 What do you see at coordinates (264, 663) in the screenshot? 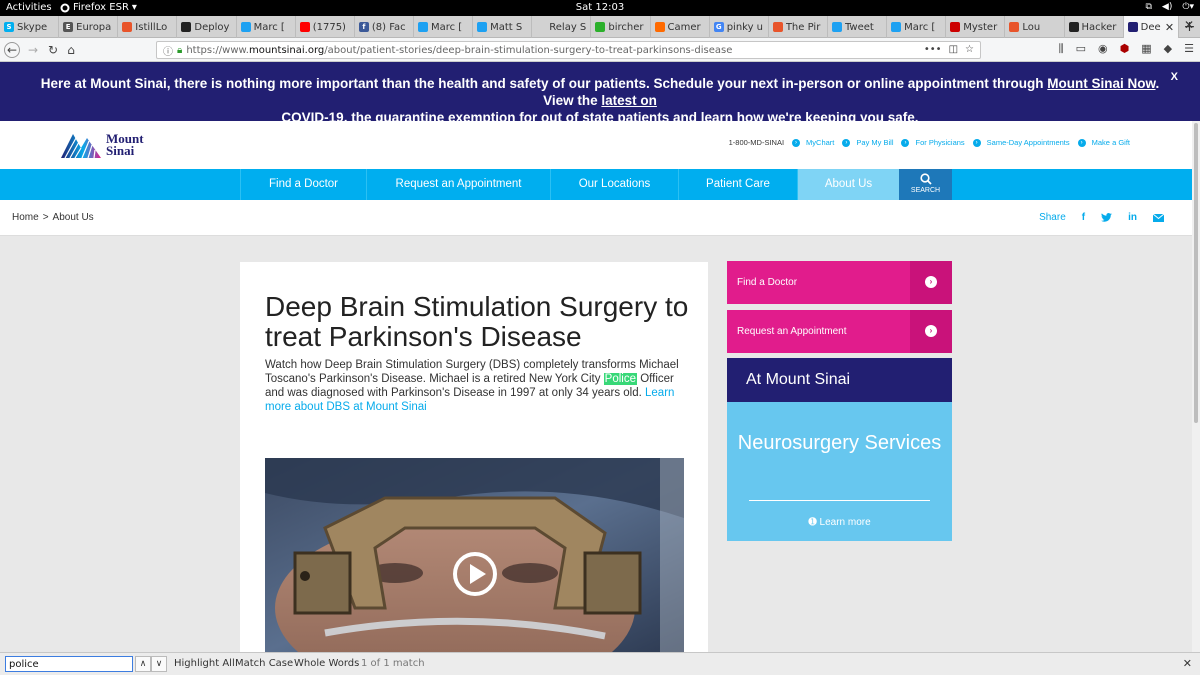
I see `match-case-toggle: Match Case` at bounding box center [264, 663].